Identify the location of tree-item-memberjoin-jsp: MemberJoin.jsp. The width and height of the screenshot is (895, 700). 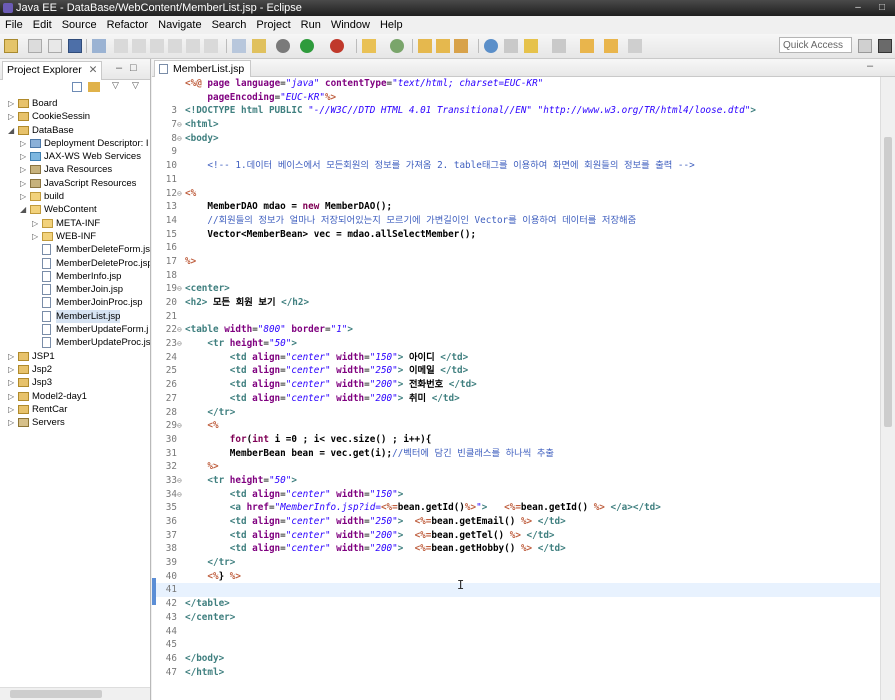
(75, 289).